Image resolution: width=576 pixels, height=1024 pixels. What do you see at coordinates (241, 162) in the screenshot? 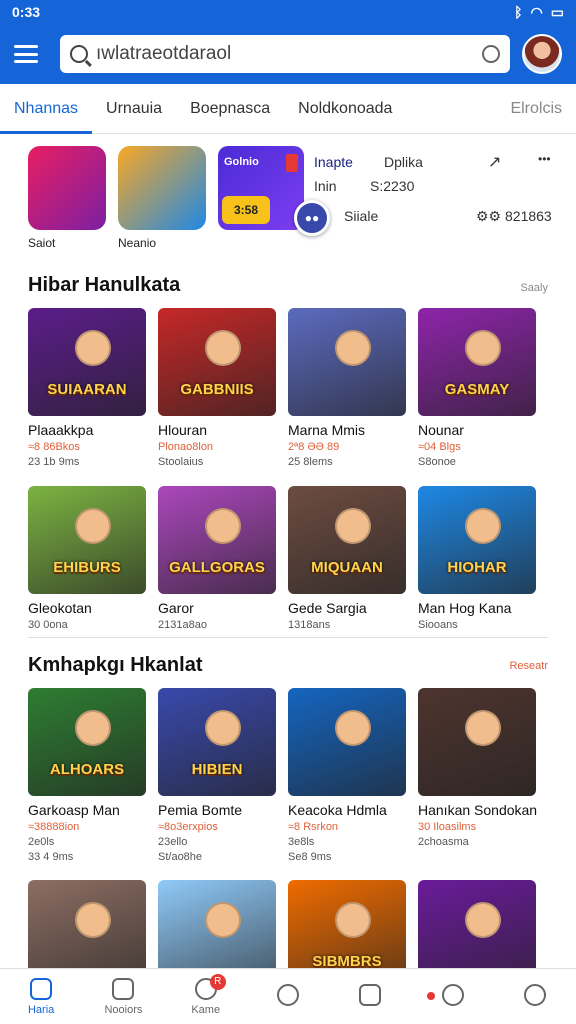
I see `promo-badge: Golnio` at bounding box center [241, 162].